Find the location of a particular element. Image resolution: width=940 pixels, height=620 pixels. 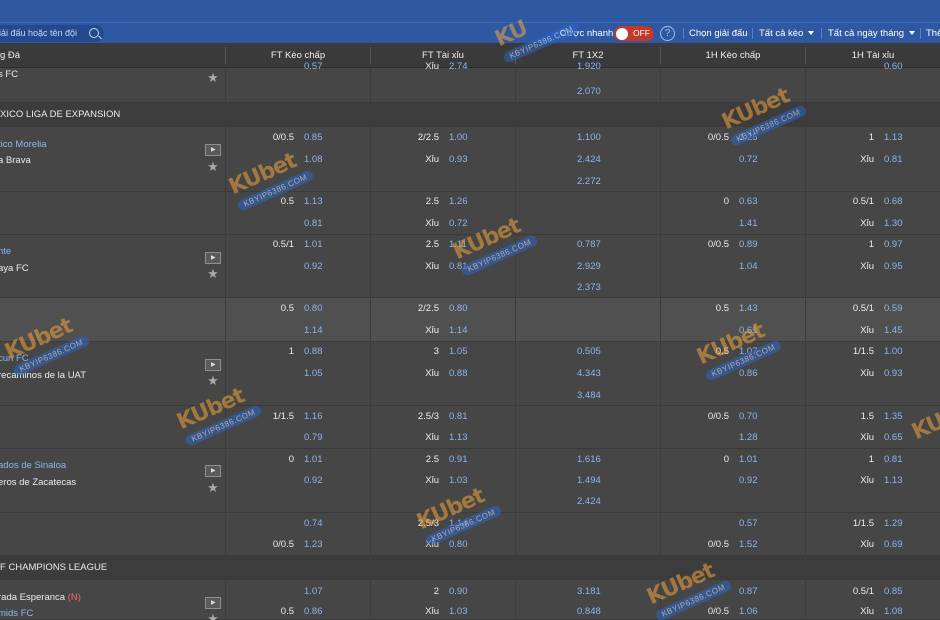

odds-cell: 0.87 is located at coordinates (748, 592).